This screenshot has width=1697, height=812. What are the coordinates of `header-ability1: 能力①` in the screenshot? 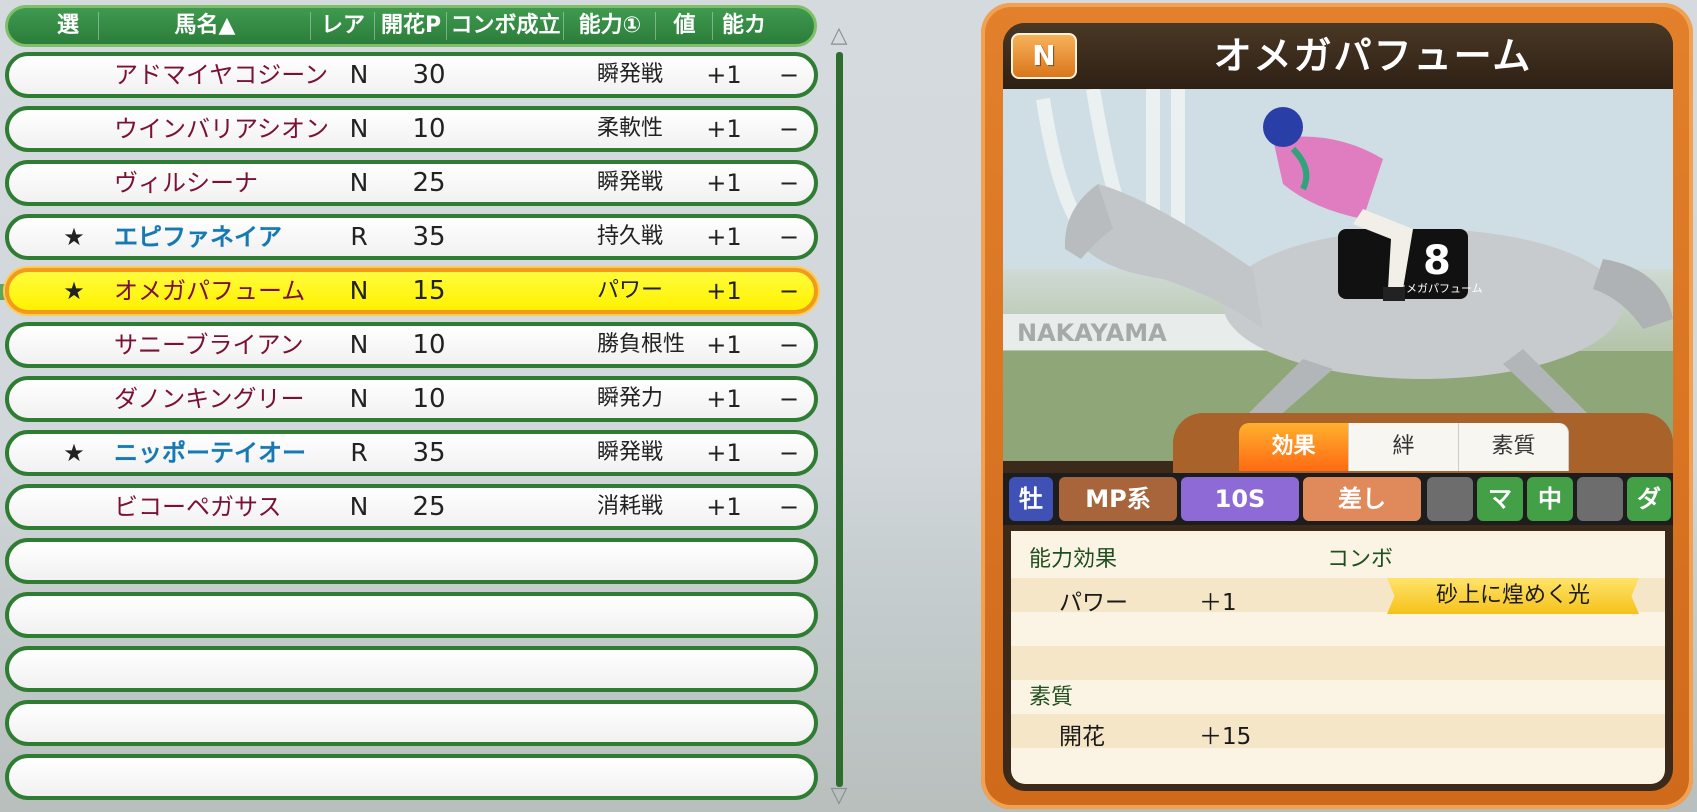 It's located at (610, 26).